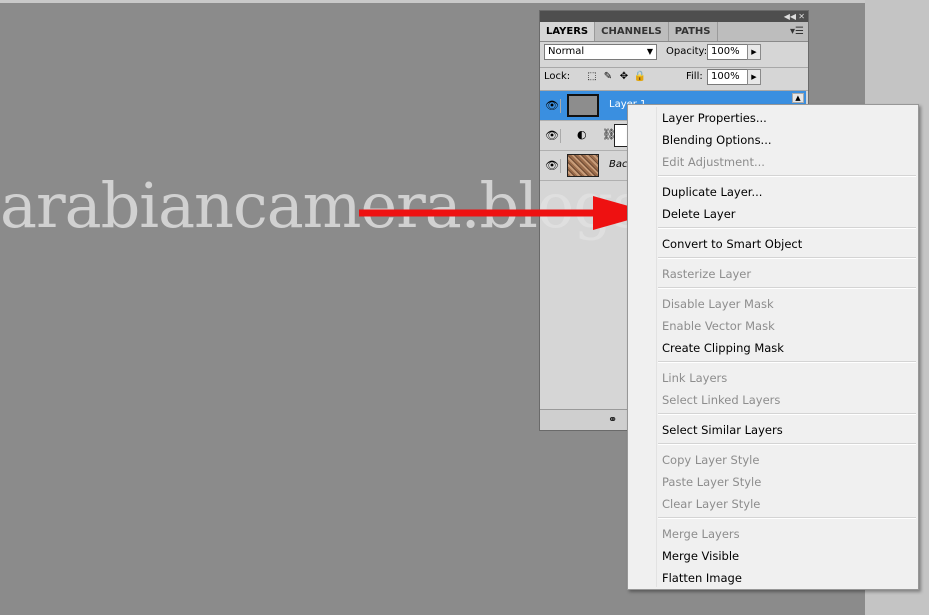 This screenshot has height=615, width=929. Describe the element at coordinates (707, 274) in the screenshot. I see `menu-item-rasterize-layer: Rasterize Layer` at that location.